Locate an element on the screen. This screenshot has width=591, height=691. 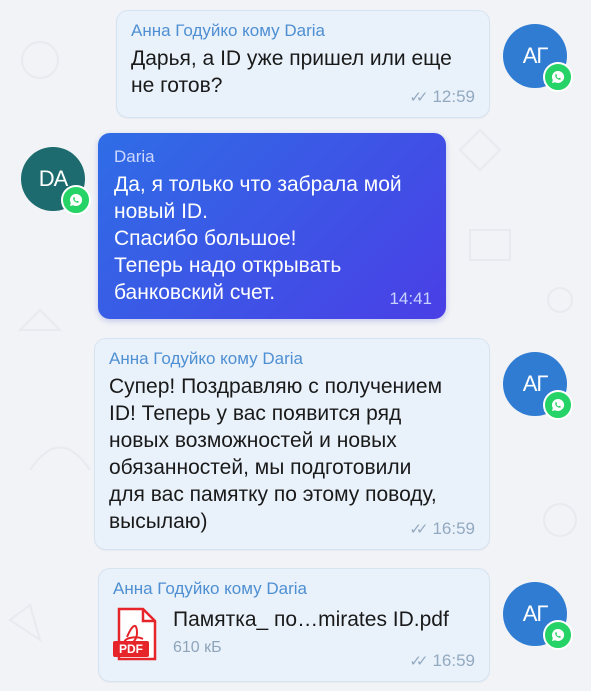
file-name: Памятка_ по…mirates ID.pdf is located at coordinates (311, 620).